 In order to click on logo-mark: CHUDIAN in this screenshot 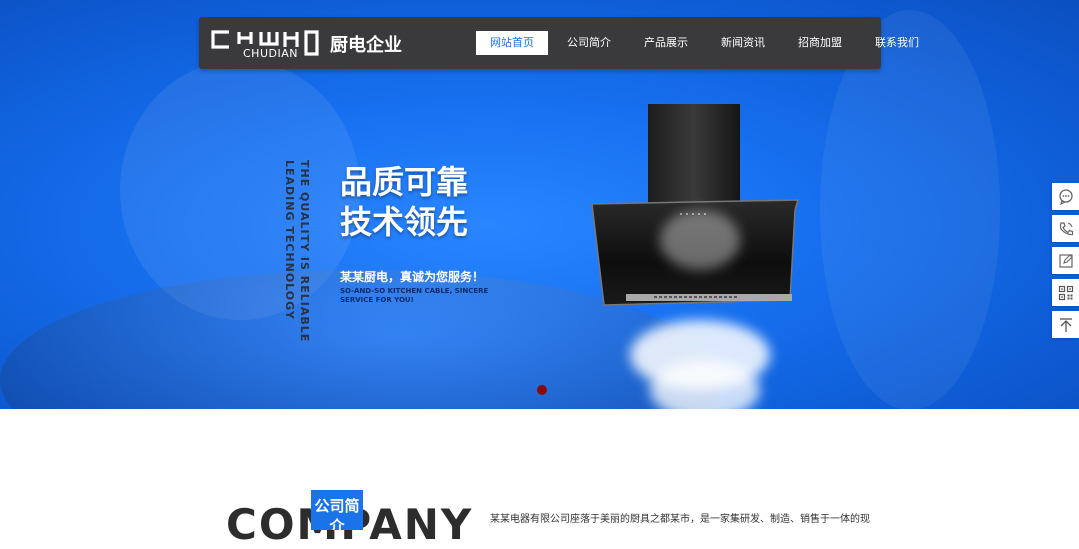, I will do `click(266, 44)`.